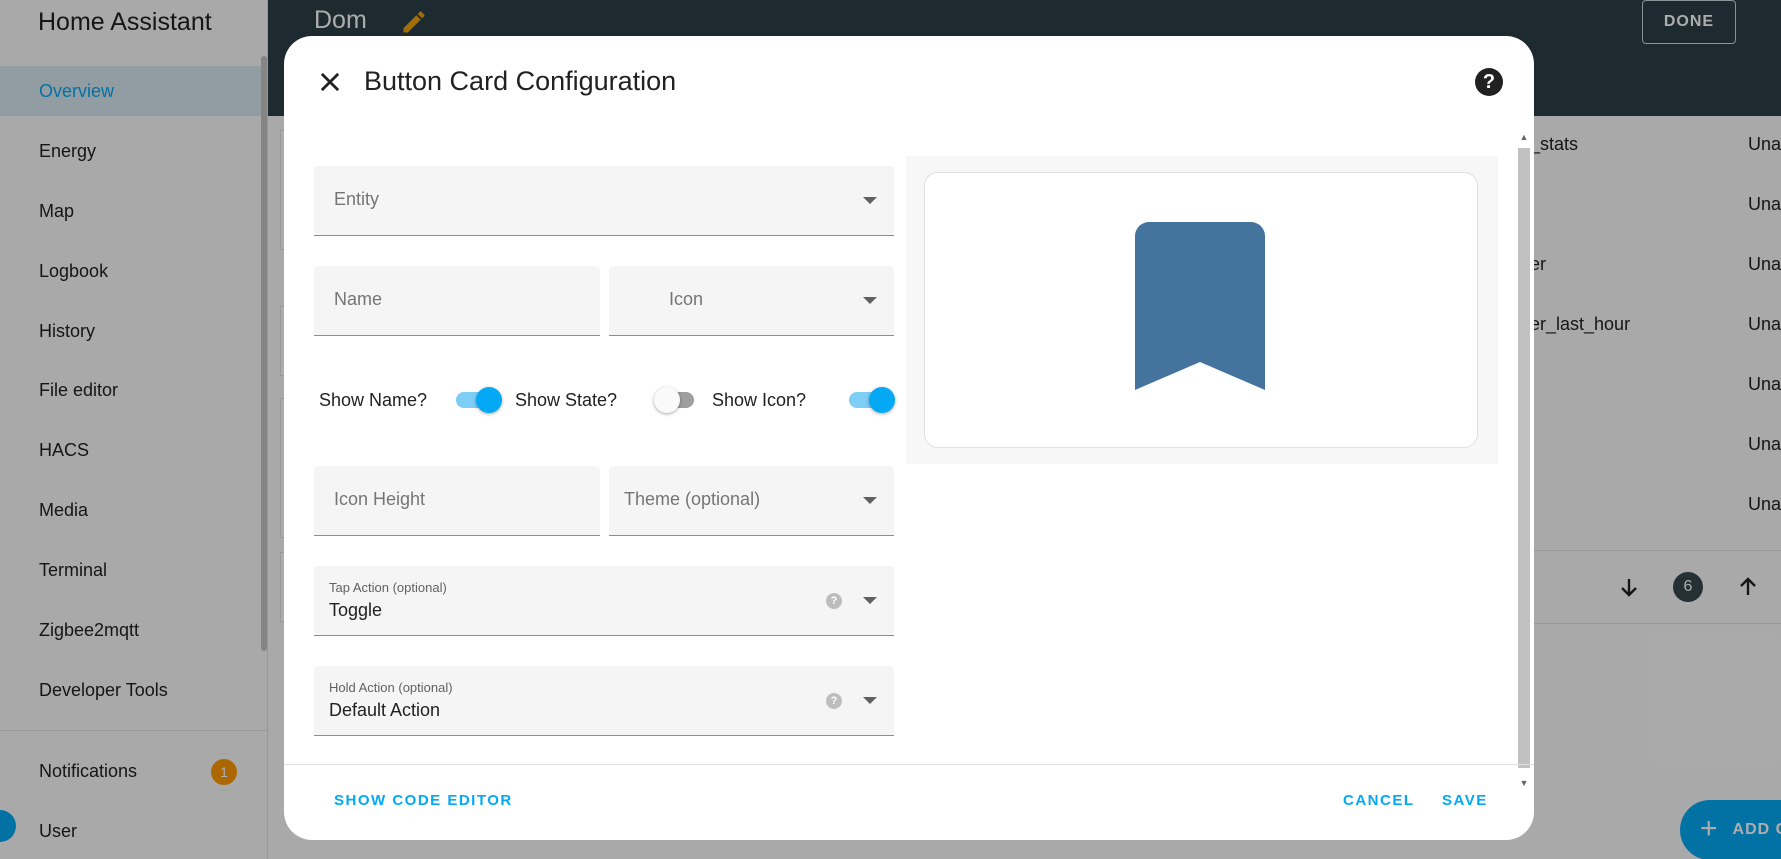 Image resolution: width=1781 pixels, height=859 pixels. Describe the element at coordinates (759, 400) in the screenshot. I see `show-icon-label: Show Icon?` at that location.